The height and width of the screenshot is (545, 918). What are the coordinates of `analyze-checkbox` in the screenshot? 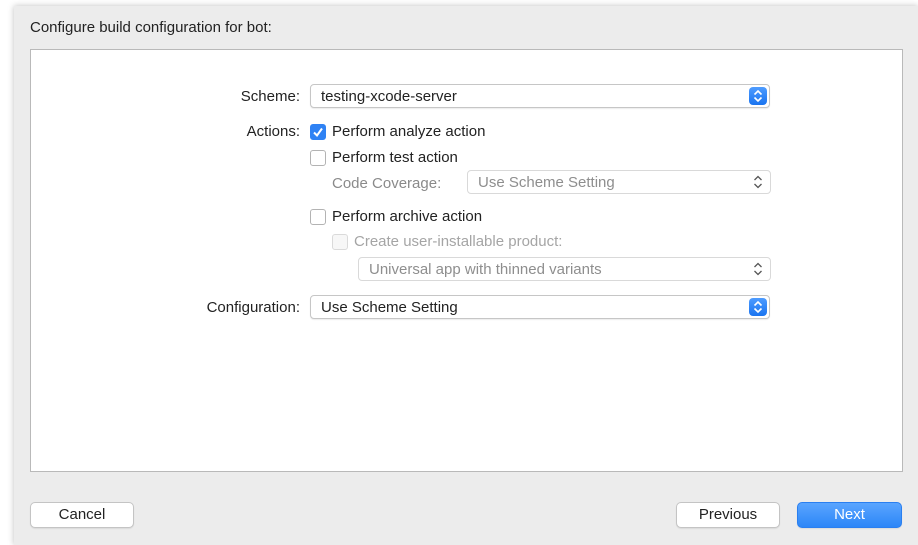 It's located at (318, 132).